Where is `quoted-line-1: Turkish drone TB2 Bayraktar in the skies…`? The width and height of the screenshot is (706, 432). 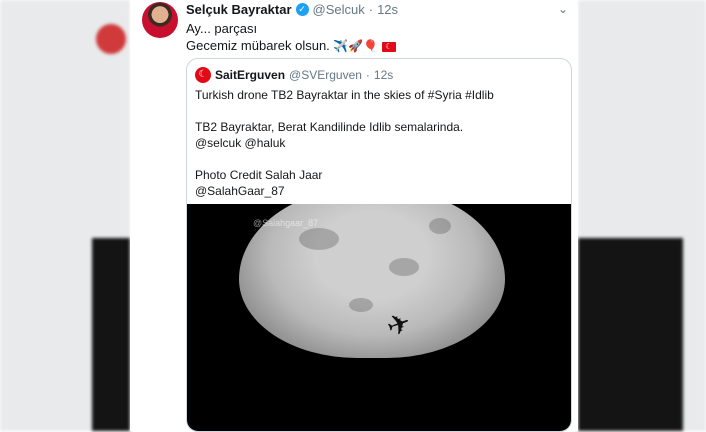
quoted-line-1: Turkish drone TB2 Bayraktar in the skies… is located at coordinates (344, 95).